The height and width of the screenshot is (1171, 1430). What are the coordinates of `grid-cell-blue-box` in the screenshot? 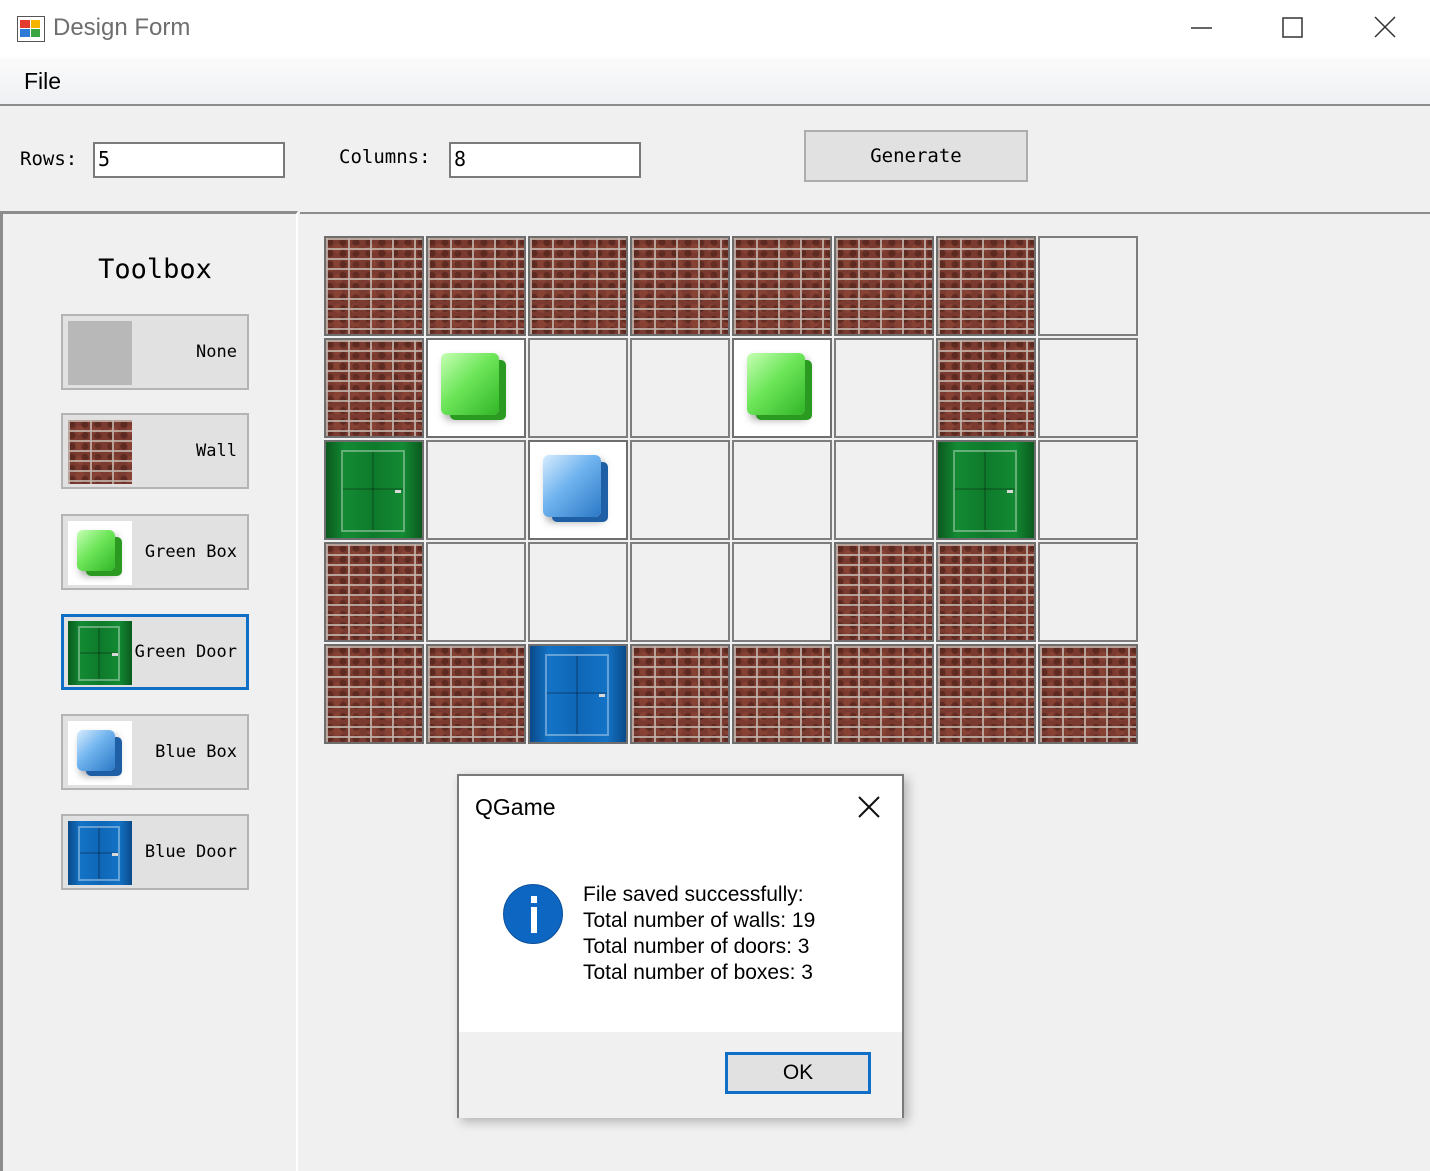 It's located at (578, 490).